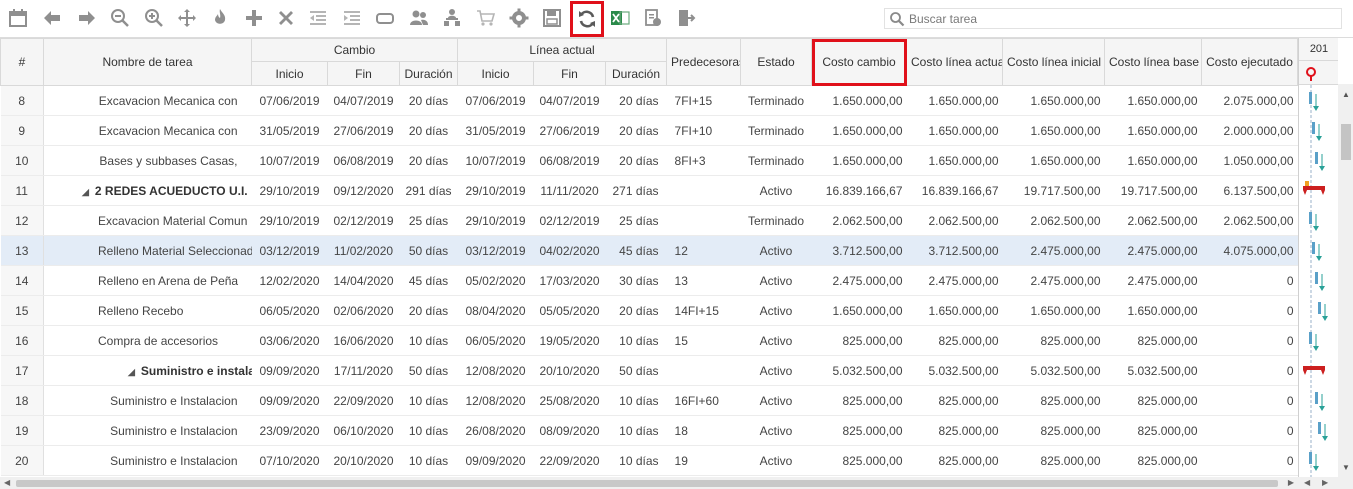  Describe the element at coordinates (18, 18) in the screenshot. I see `calendar-icon` at that location.